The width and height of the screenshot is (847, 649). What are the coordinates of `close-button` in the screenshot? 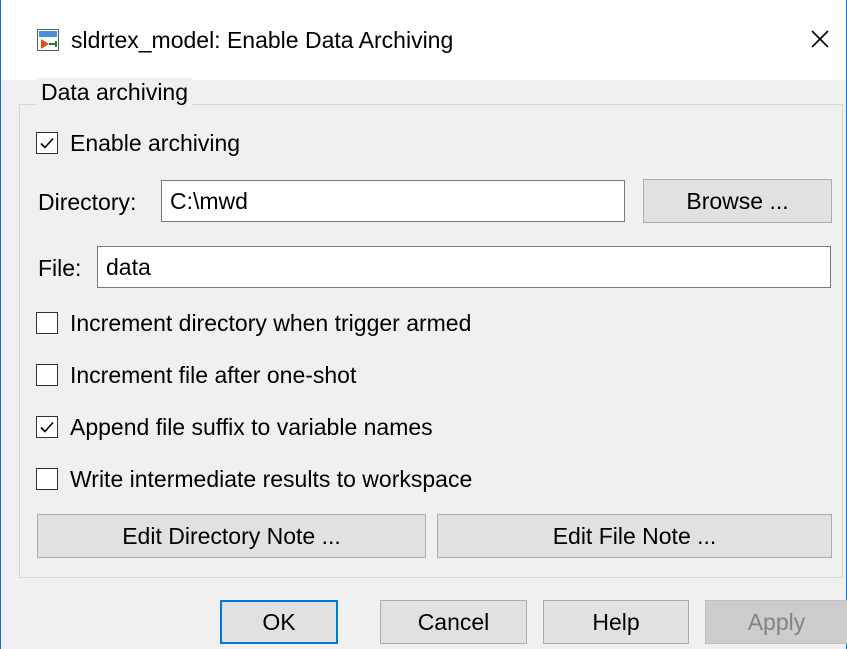 It's located at (820, 39).